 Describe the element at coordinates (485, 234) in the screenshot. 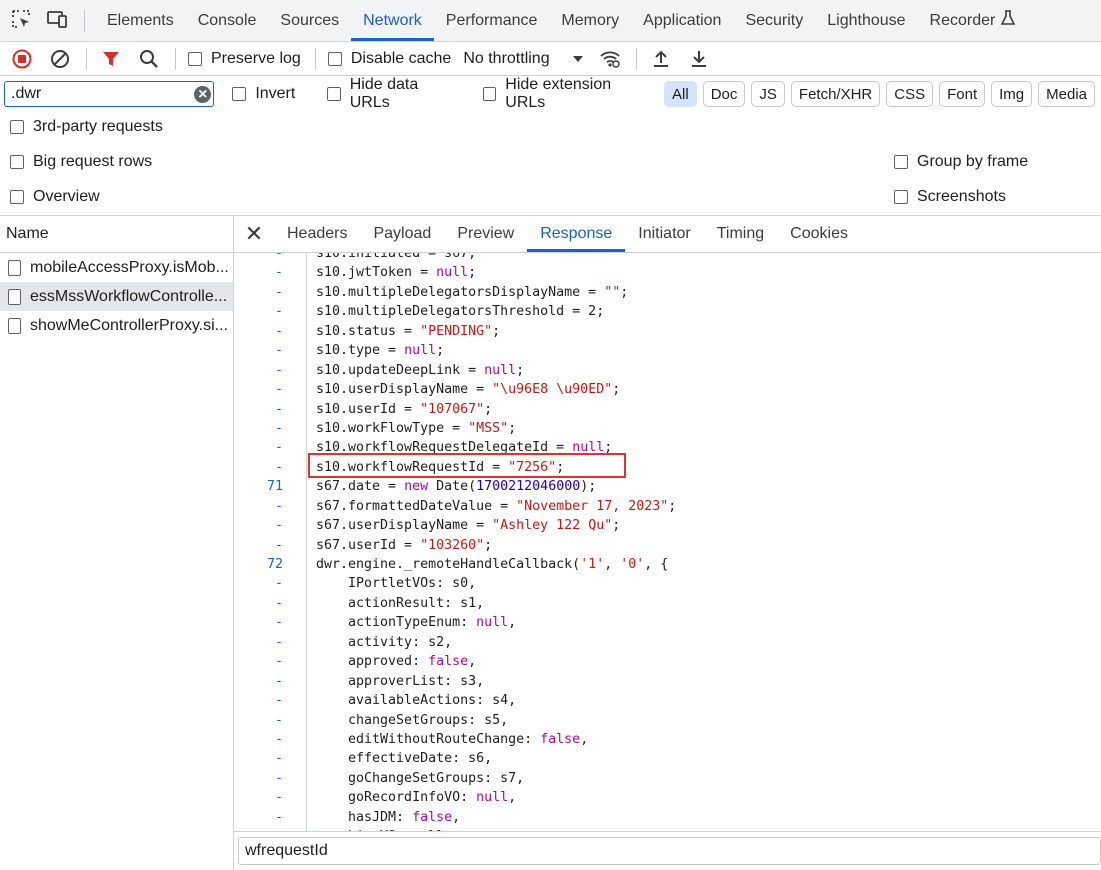

I see `tab-preview: Preview` at that location.